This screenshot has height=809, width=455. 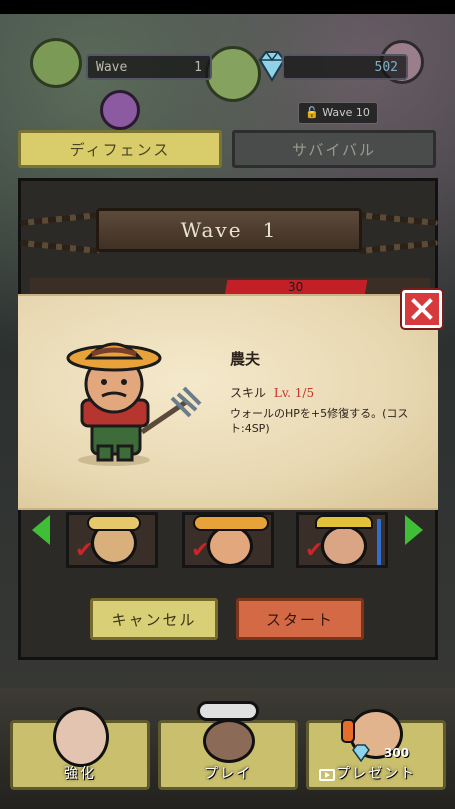 What do you see at coordinates (81, 737) in the screenshot?
I see `scientist-avatar` at bounding box center [81, 737].